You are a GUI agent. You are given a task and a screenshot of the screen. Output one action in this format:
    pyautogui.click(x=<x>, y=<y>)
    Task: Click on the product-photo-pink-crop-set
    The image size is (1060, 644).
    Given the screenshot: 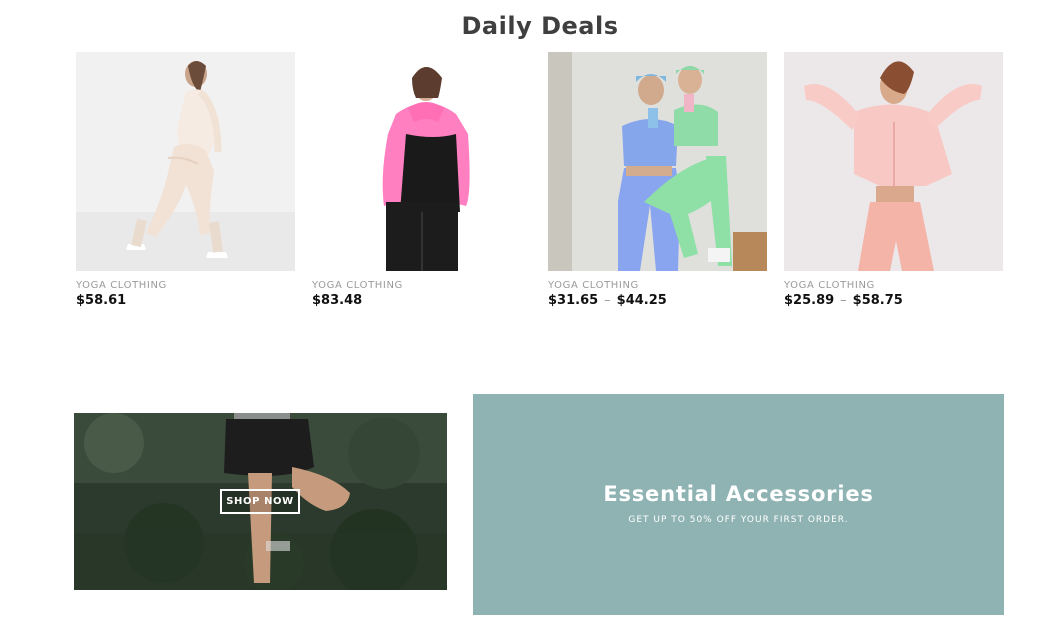 What is the action you would take?
    pyautogui.click(x=893, y=161)
    